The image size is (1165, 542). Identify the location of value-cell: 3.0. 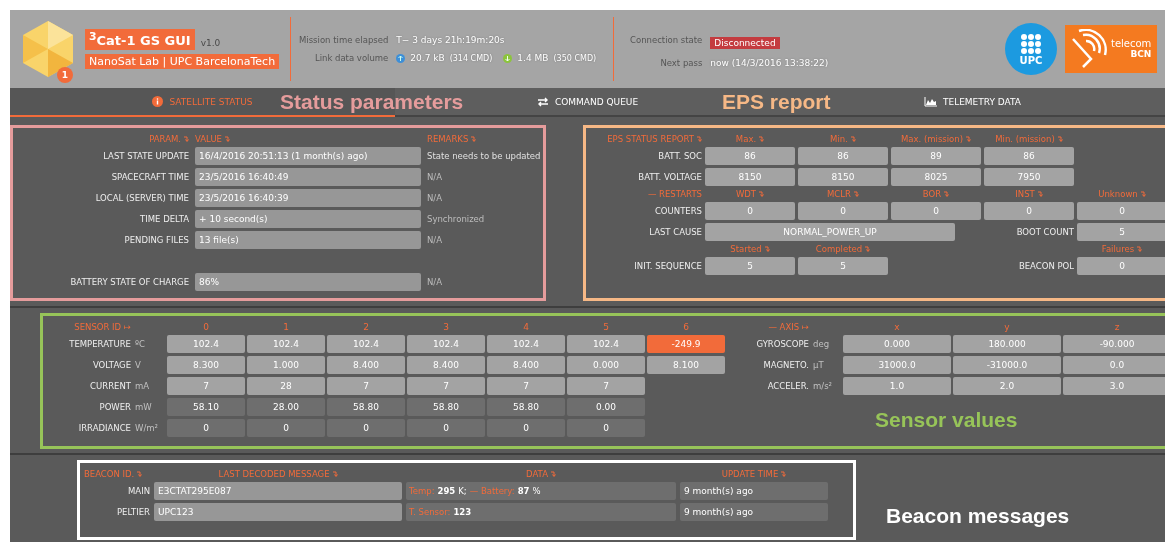
(1114, 386).